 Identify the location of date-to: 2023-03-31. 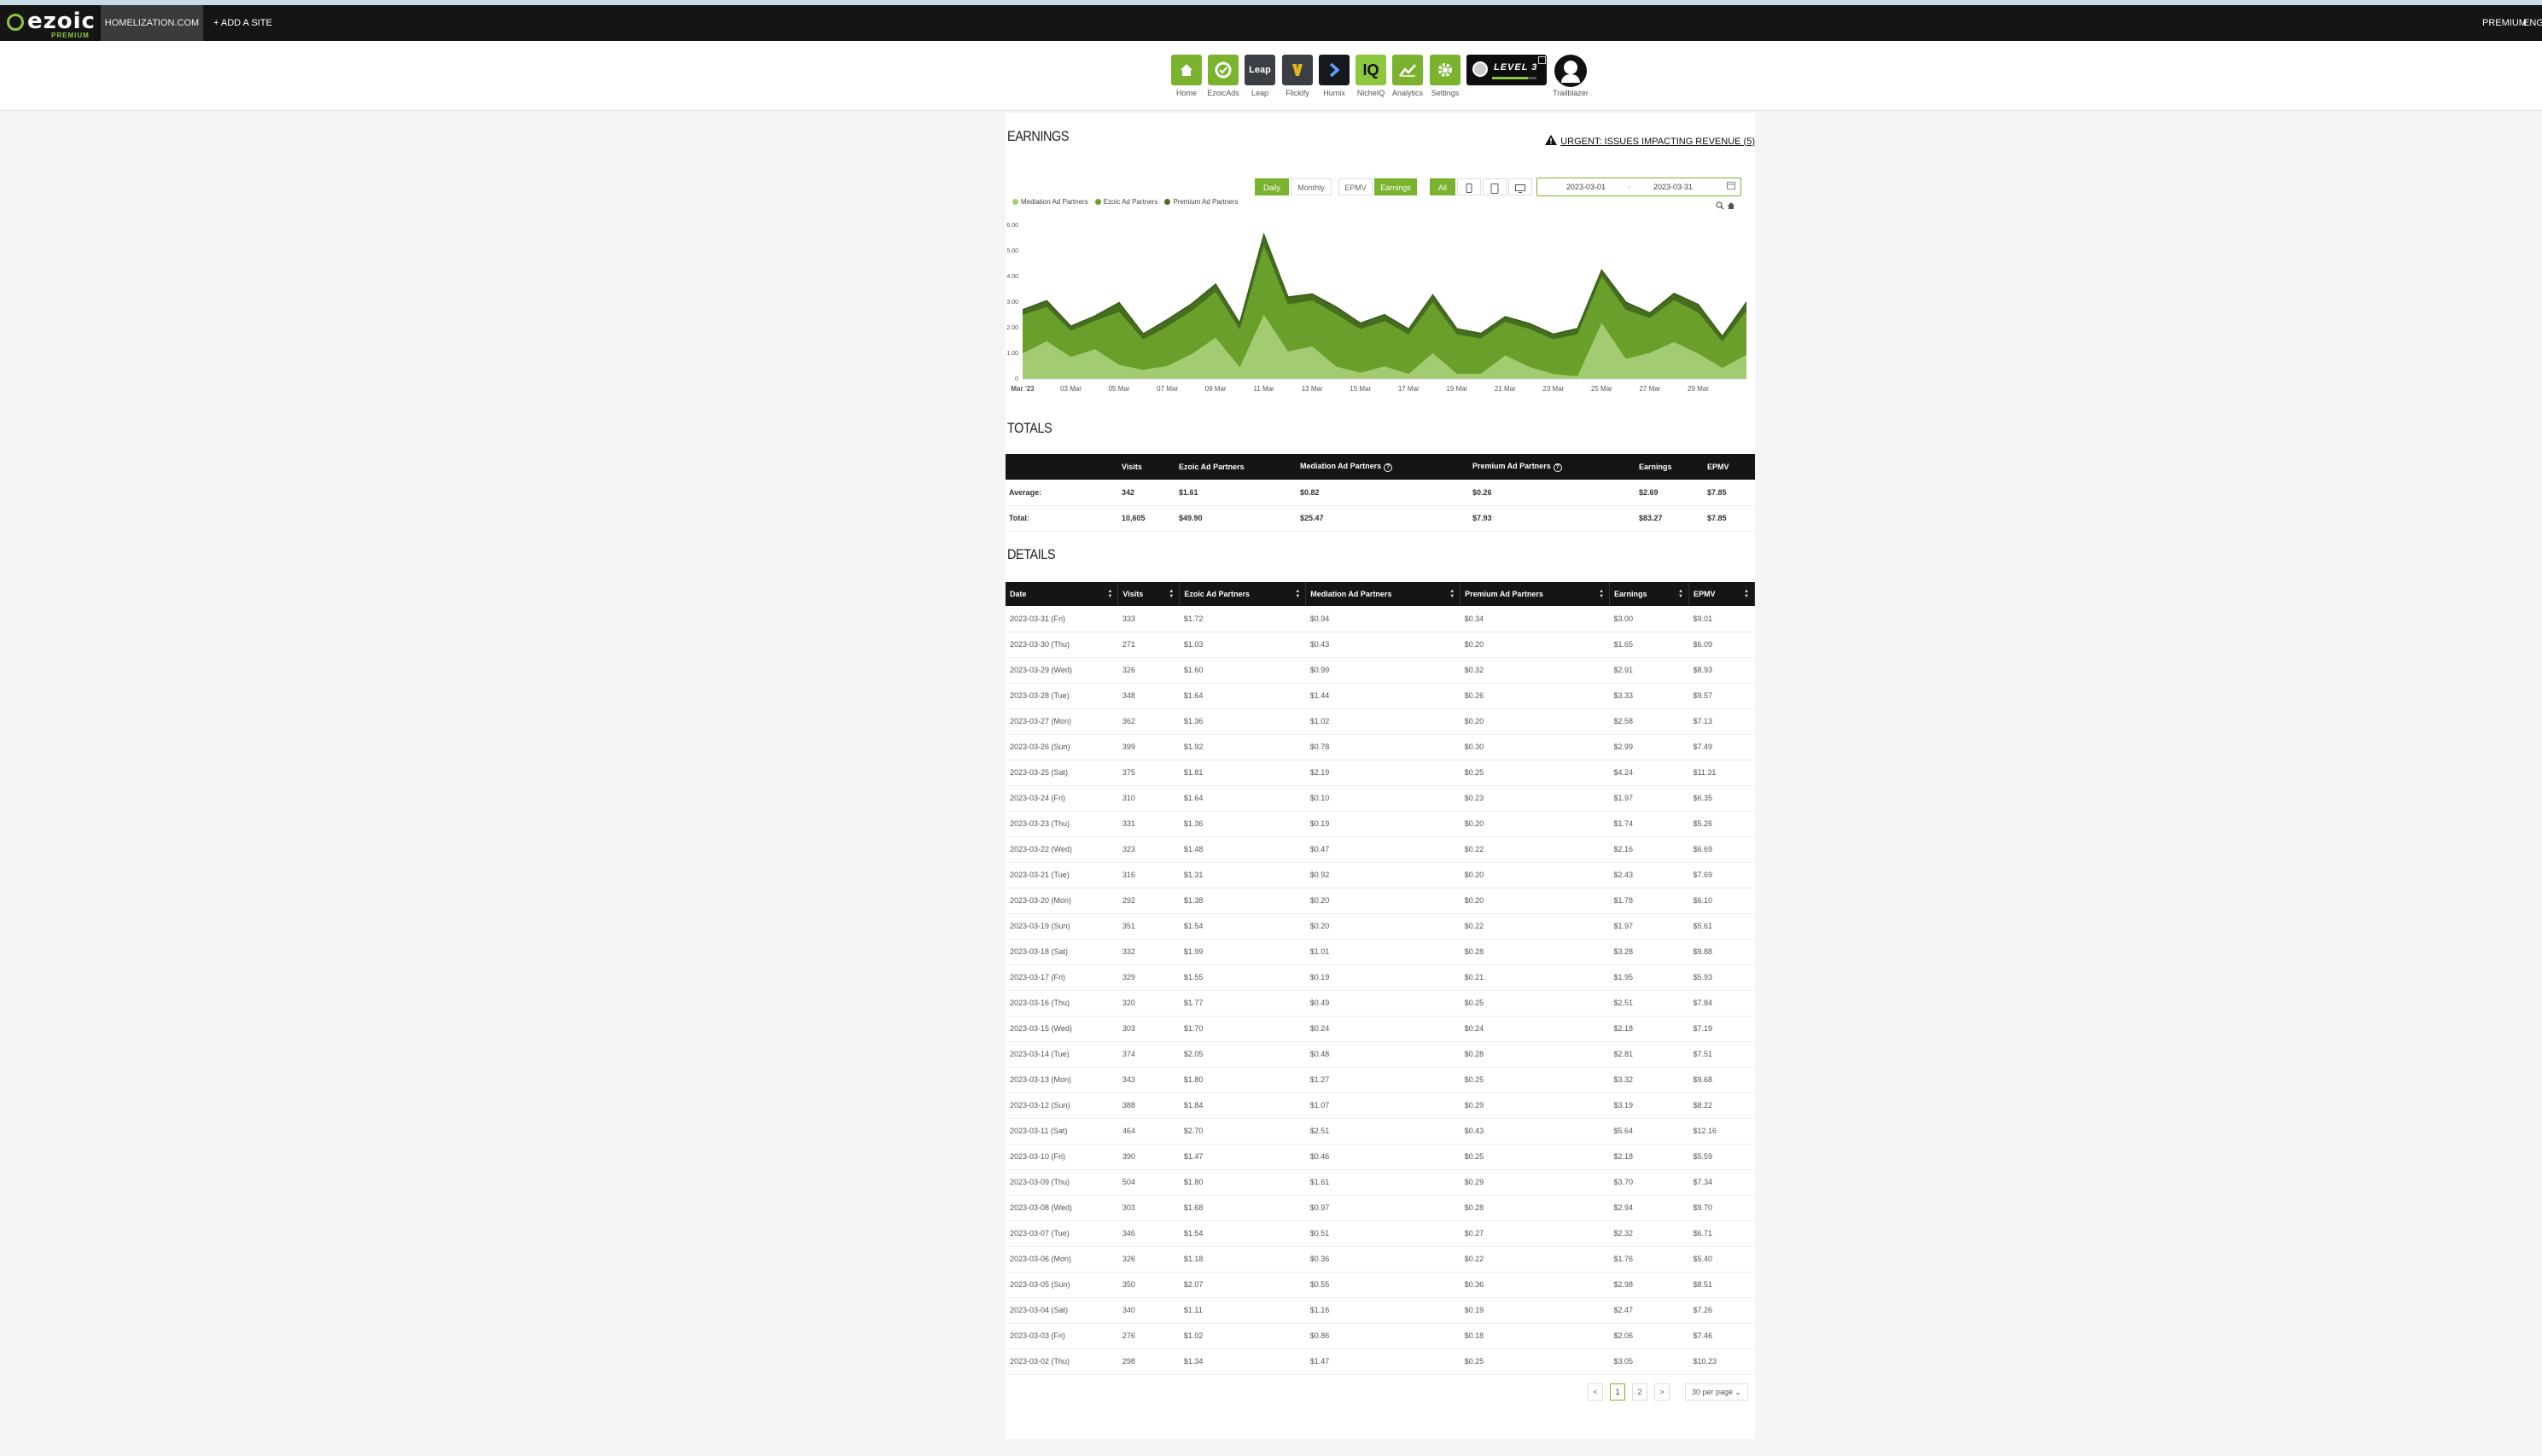
(1673, 187).